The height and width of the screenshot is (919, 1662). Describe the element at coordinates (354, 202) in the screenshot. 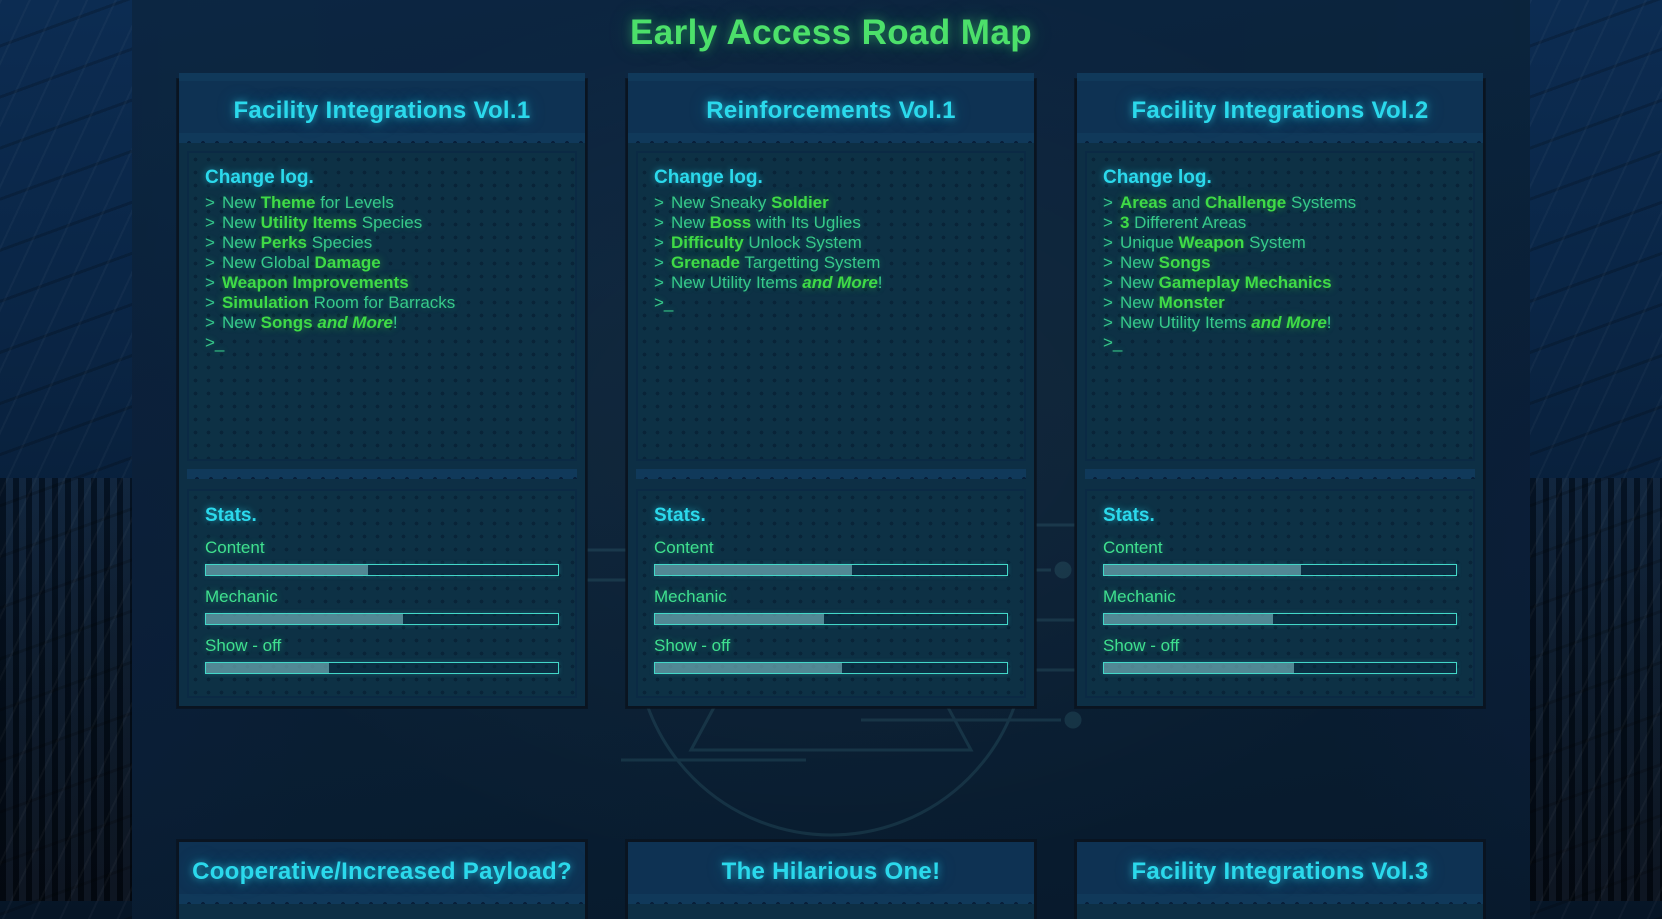

I see `changelog-text: for Levels` at that location.